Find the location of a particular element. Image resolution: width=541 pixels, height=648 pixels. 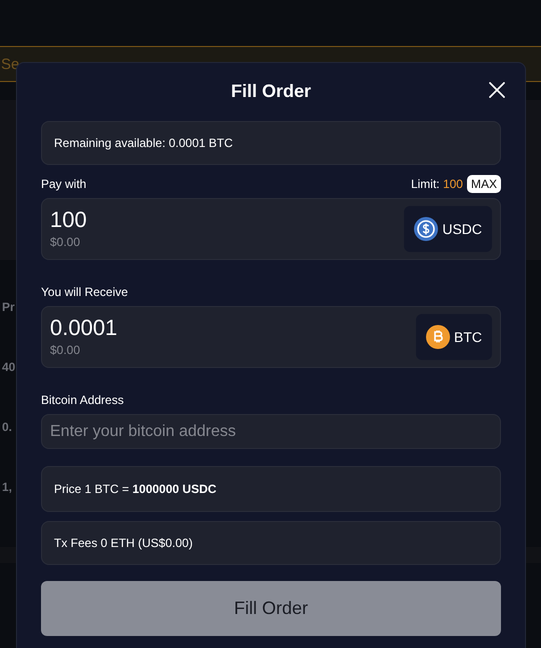

token-button: USDC is located at coordinates (448, 229).